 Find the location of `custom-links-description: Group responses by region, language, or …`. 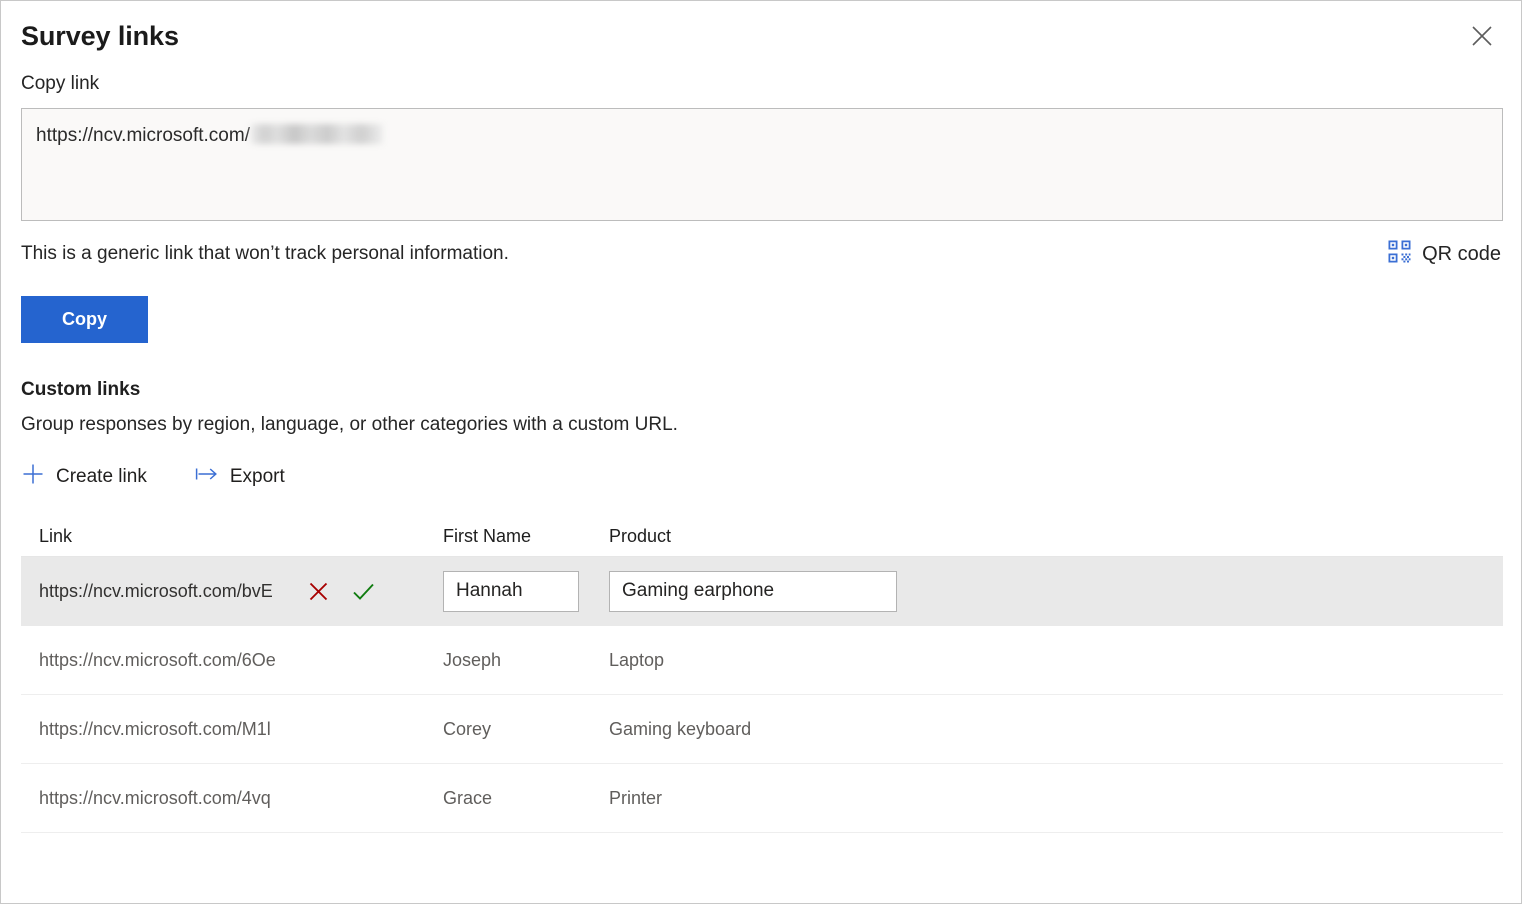

custom-links-description: Group responses by region, language, or … is located at coordinates (349, 424).